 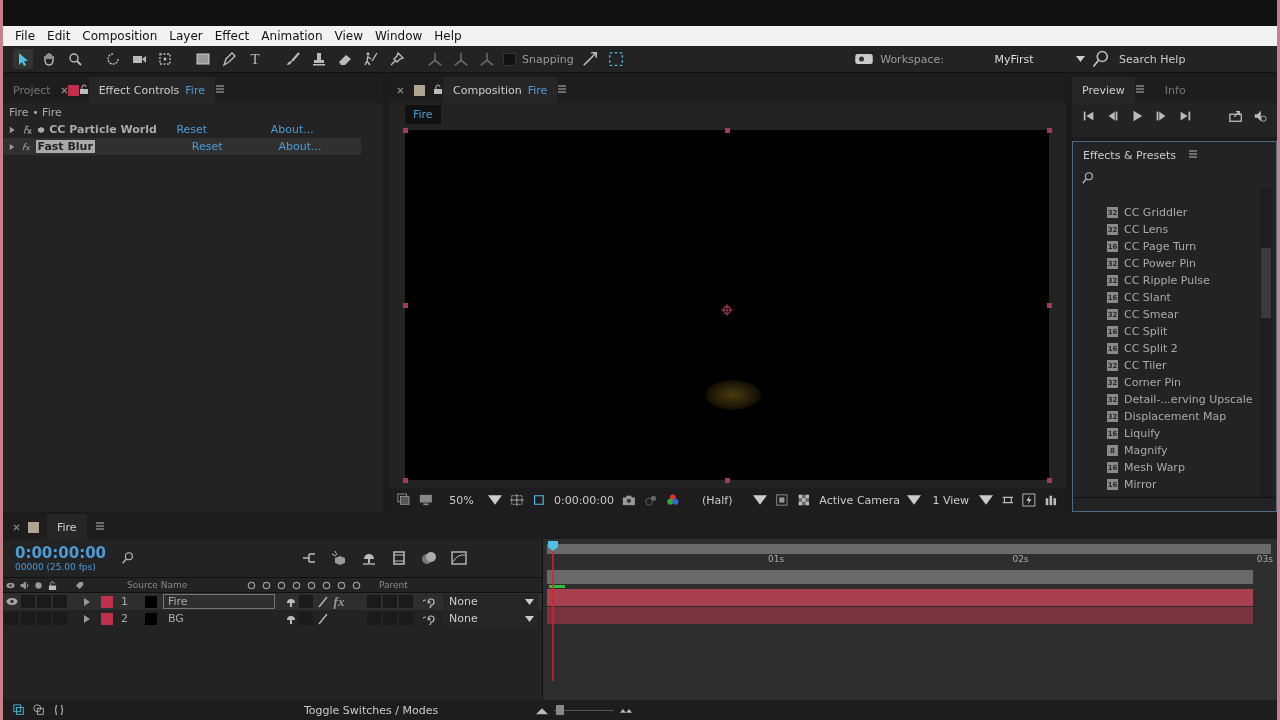 I want to click on parent-dropdown: None, so click(x=490, y=601).